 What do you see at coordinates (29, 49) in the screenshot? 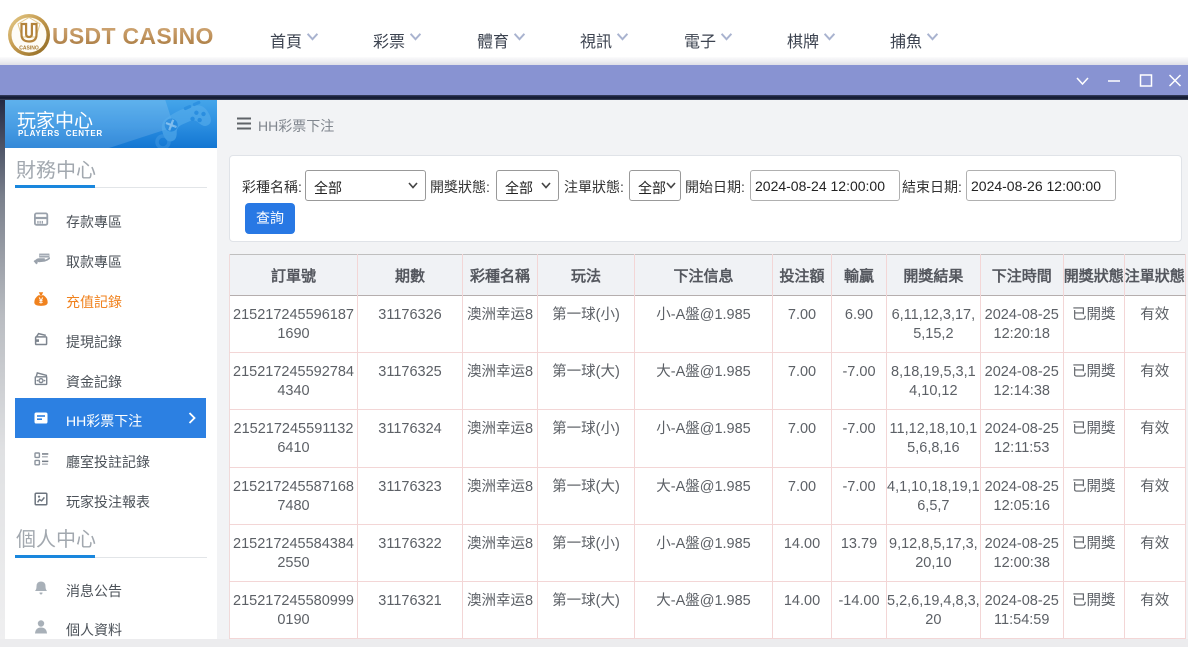
I see `svg-text: CASINO` at bounding box center [29, 49].